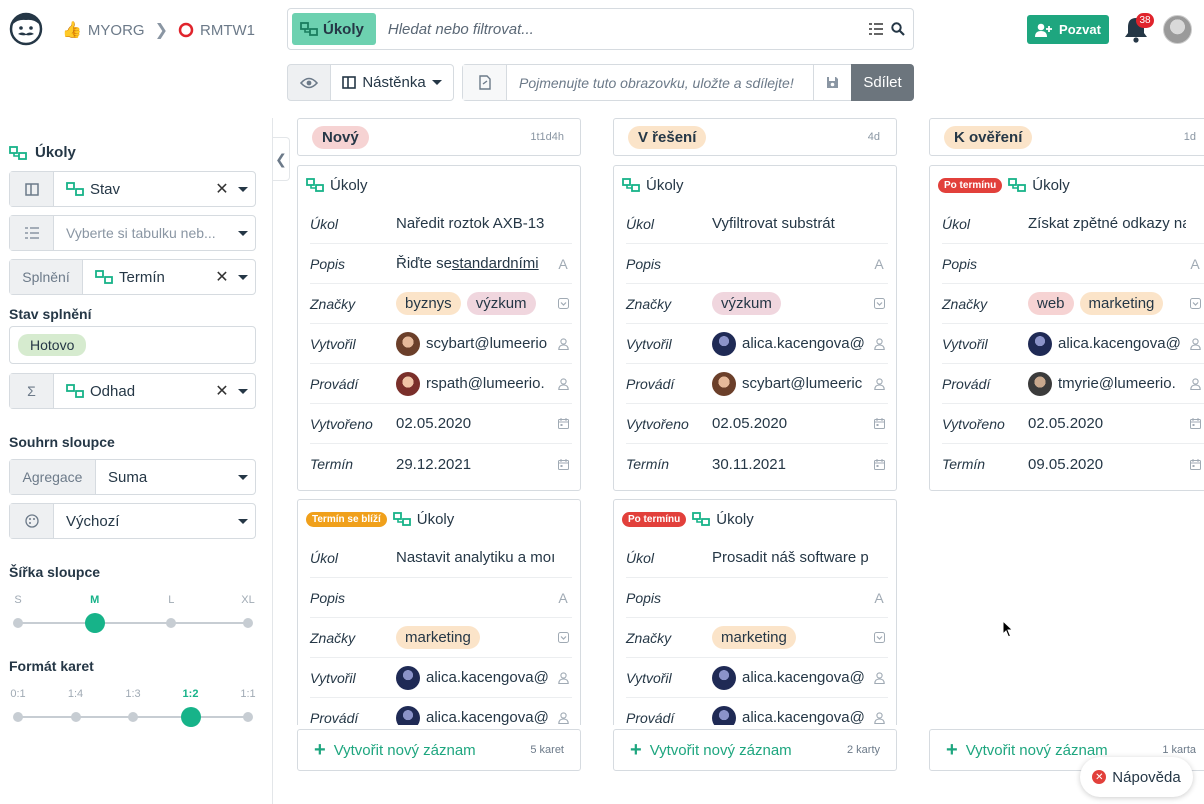 The image size is (1204, 804). What do you see at coordinates (132, 277) in the screenshot?
I see `completion-select: Splnění Termín ✕` at bounding box center [132, 277].